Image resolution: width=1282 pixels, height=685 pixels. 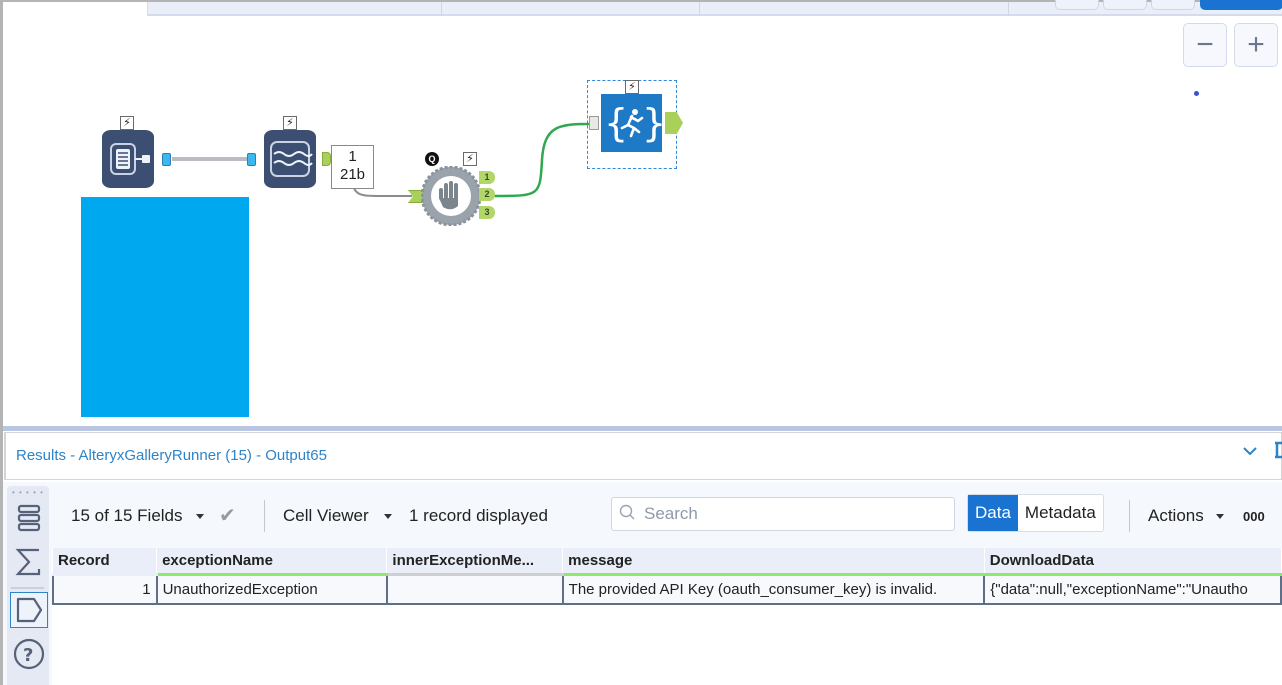 I want to click on input-data-tool, so click(x=128, y=159).